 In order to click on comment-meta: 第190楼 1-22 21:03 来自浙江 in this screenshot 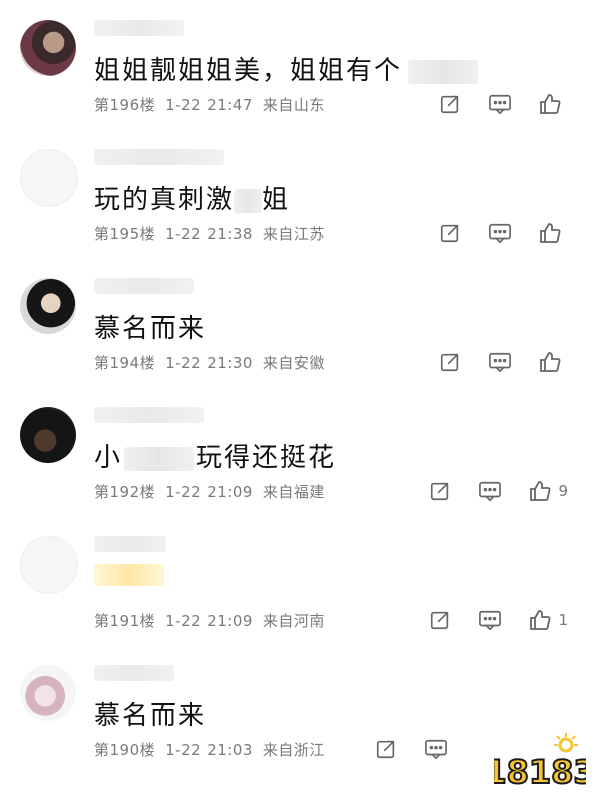, I will do `click(209, 749)`.